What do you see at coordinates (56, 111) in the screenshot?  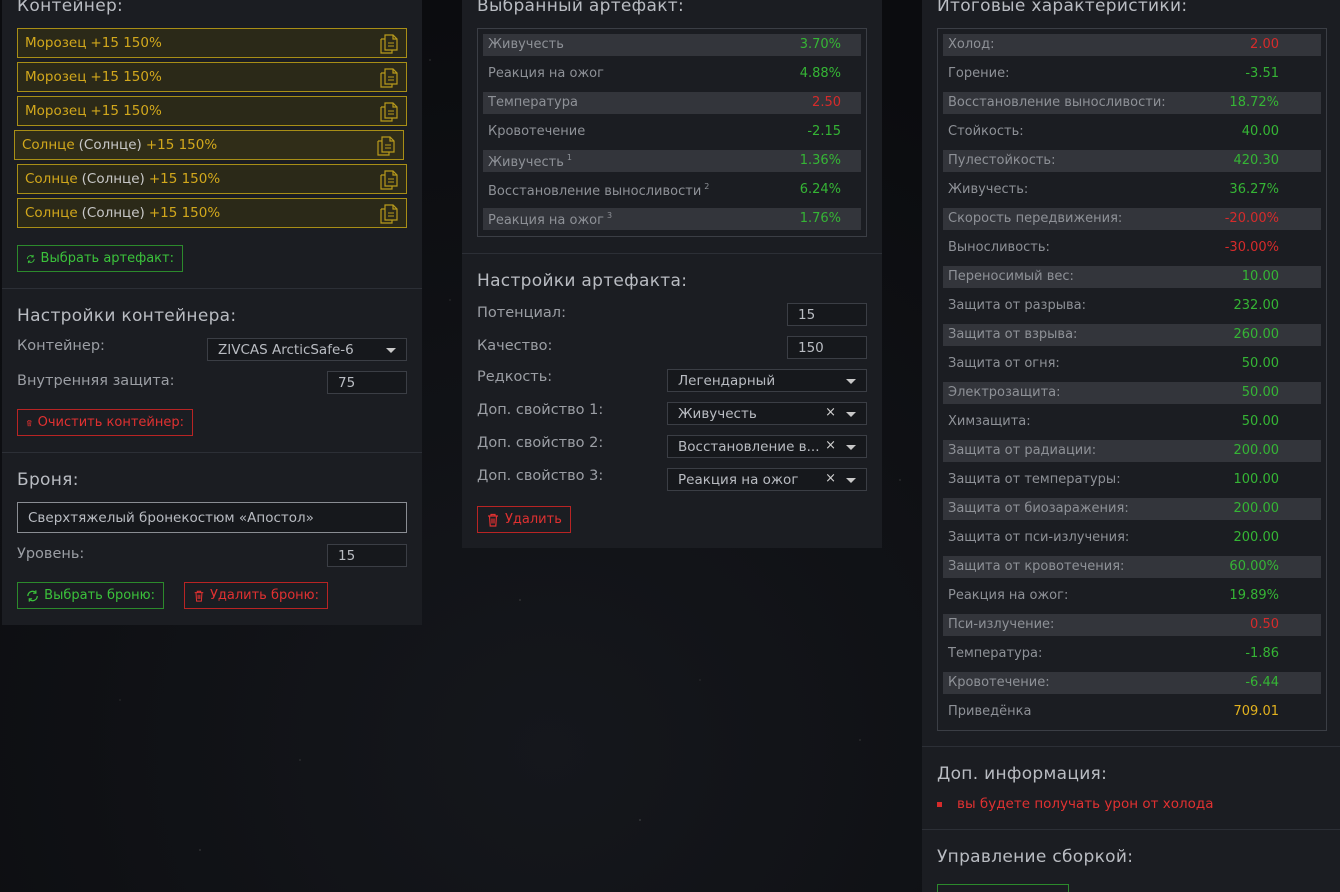 I see `slot-name: Морозец` at bounding box center [56, 111].